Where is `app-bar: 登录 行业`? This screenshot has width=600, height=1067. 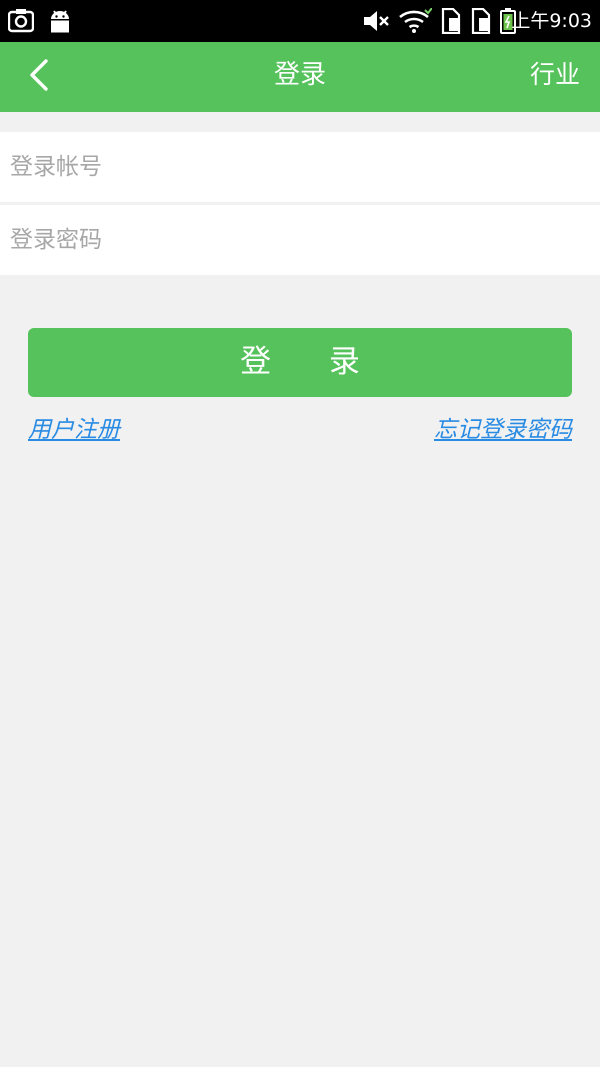 app-bar: 登录 行业 is located at coordinates (300, 77).